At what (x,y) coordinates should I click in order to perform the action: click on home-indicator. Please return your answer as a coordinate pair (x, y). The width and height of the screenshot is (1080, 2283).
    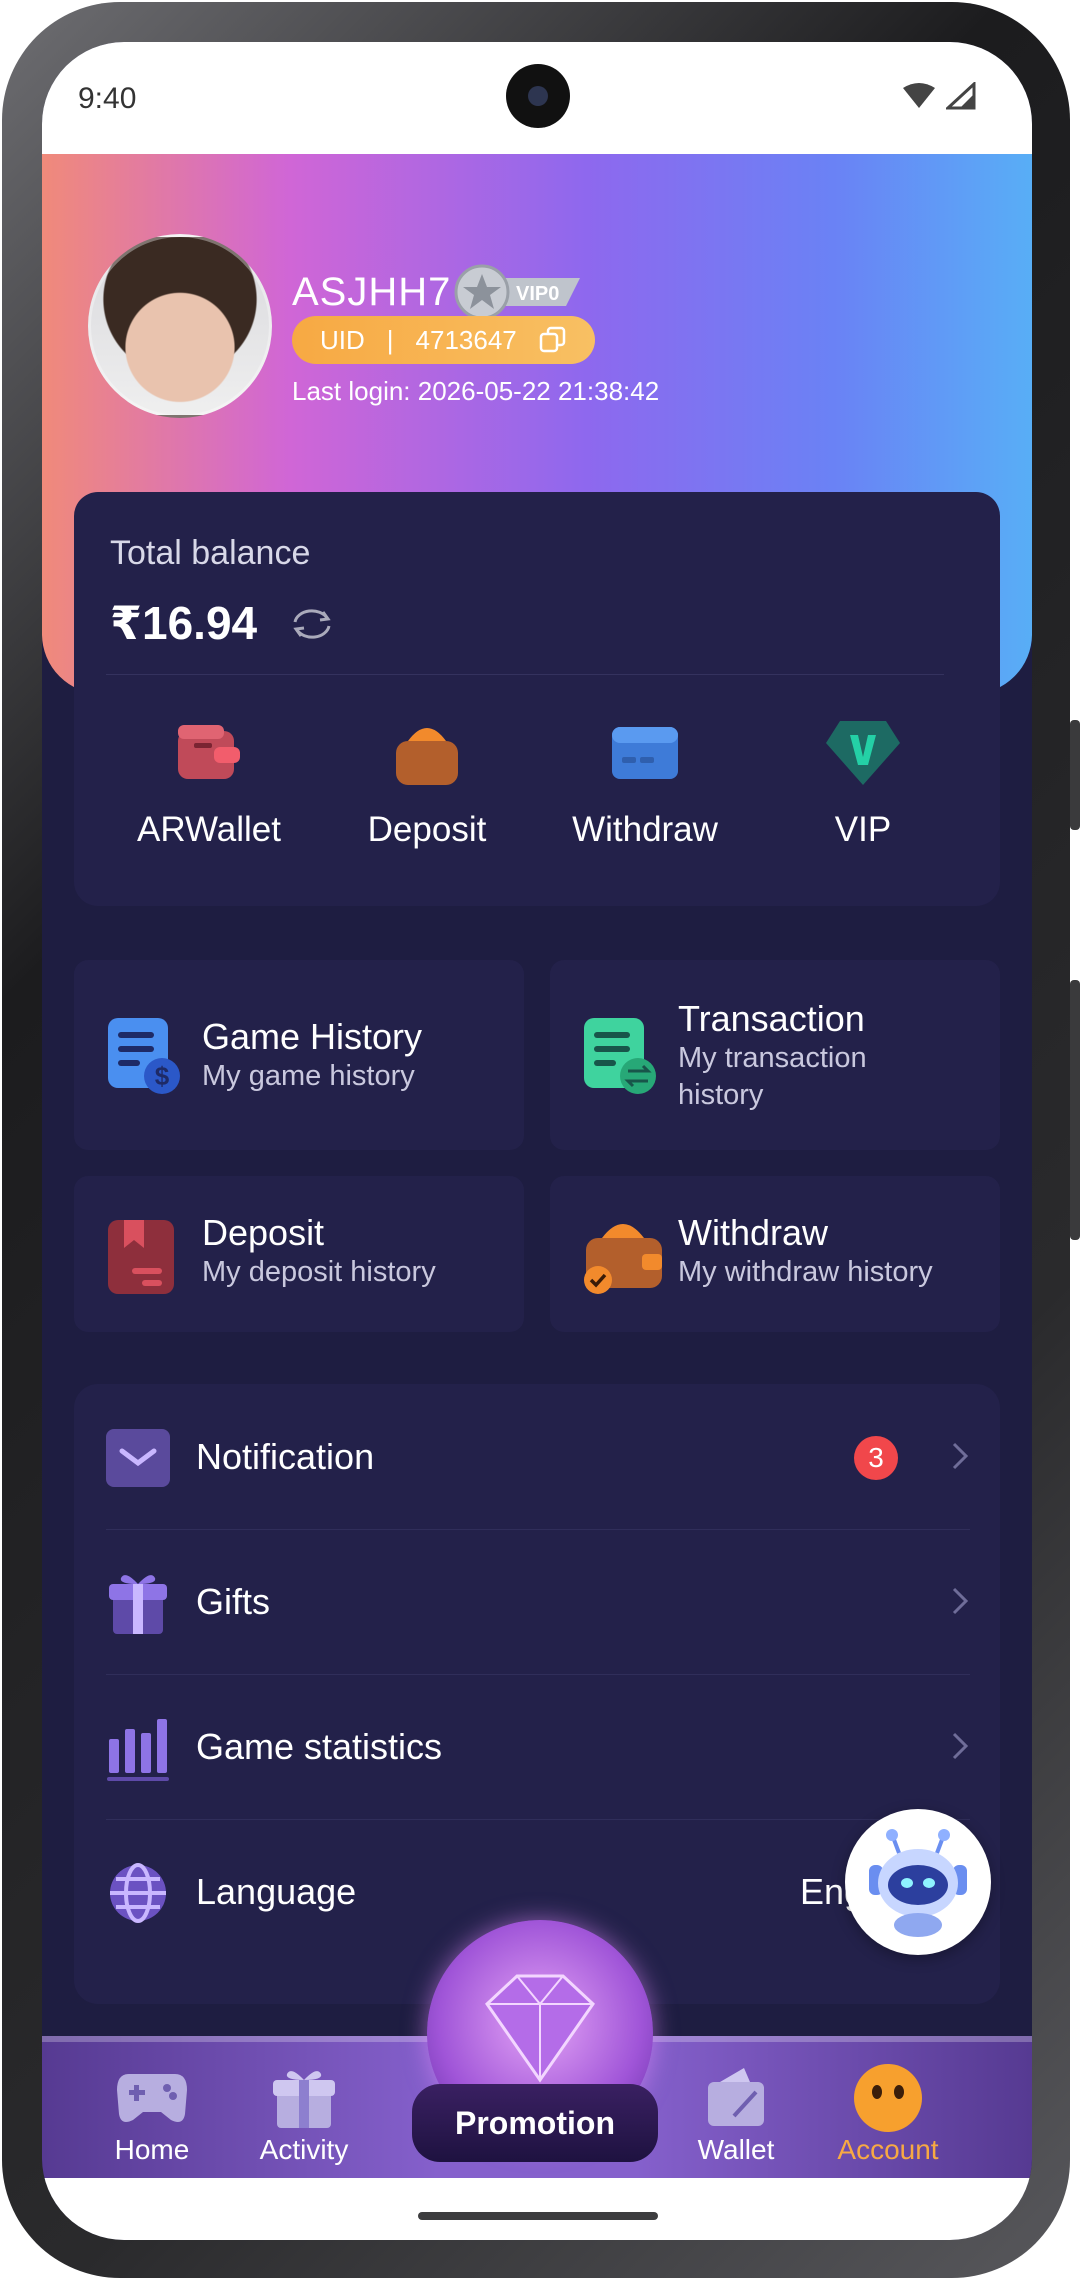
    Looking at the image, I should click on (538, 2216).